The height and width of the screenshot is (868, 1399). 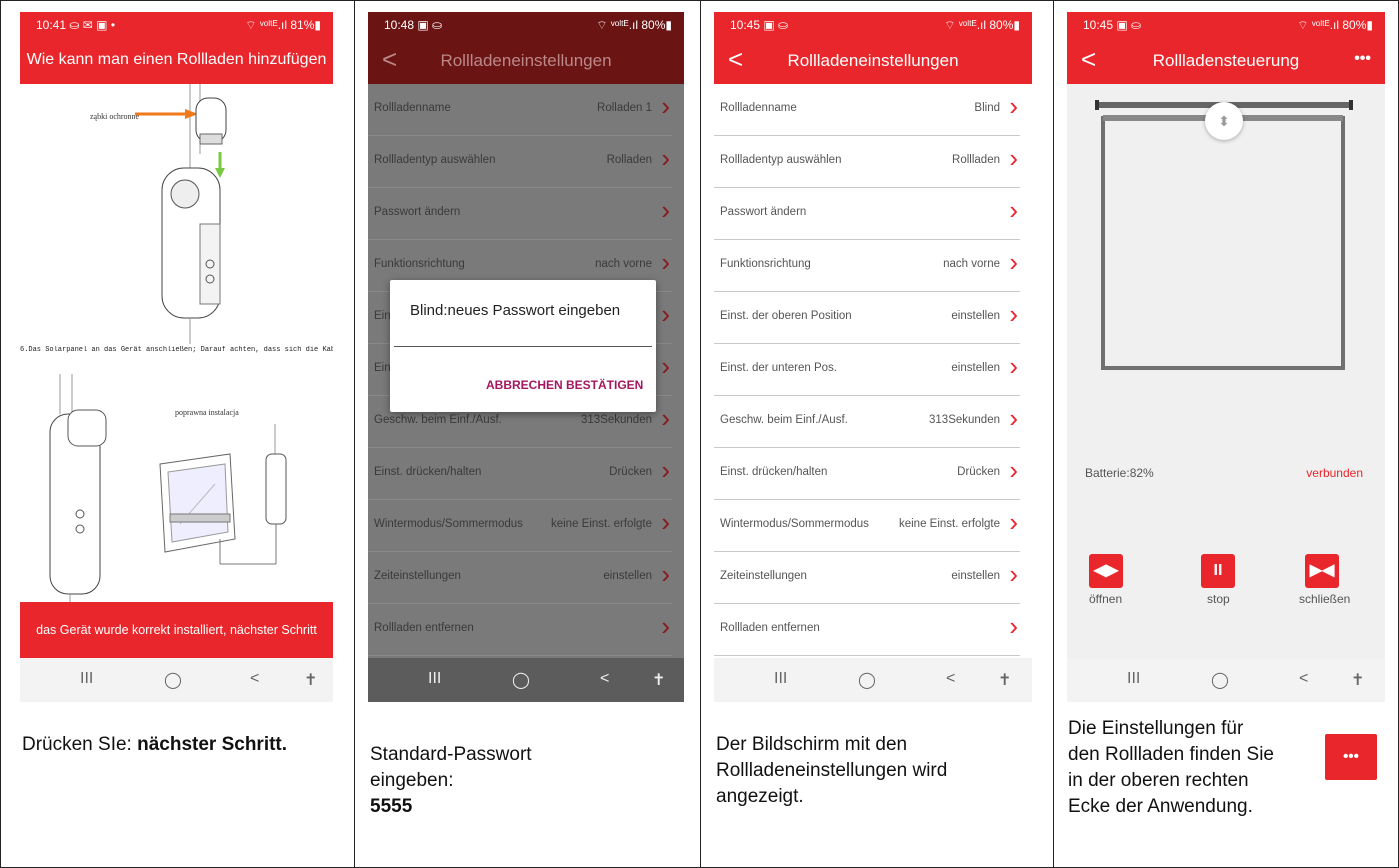 What do you see at coordinates (176, 59) in the screenshot?
I see `page-title: Wie kann man einen Rollladen hinzufügen` at bounding box center [176, 59].